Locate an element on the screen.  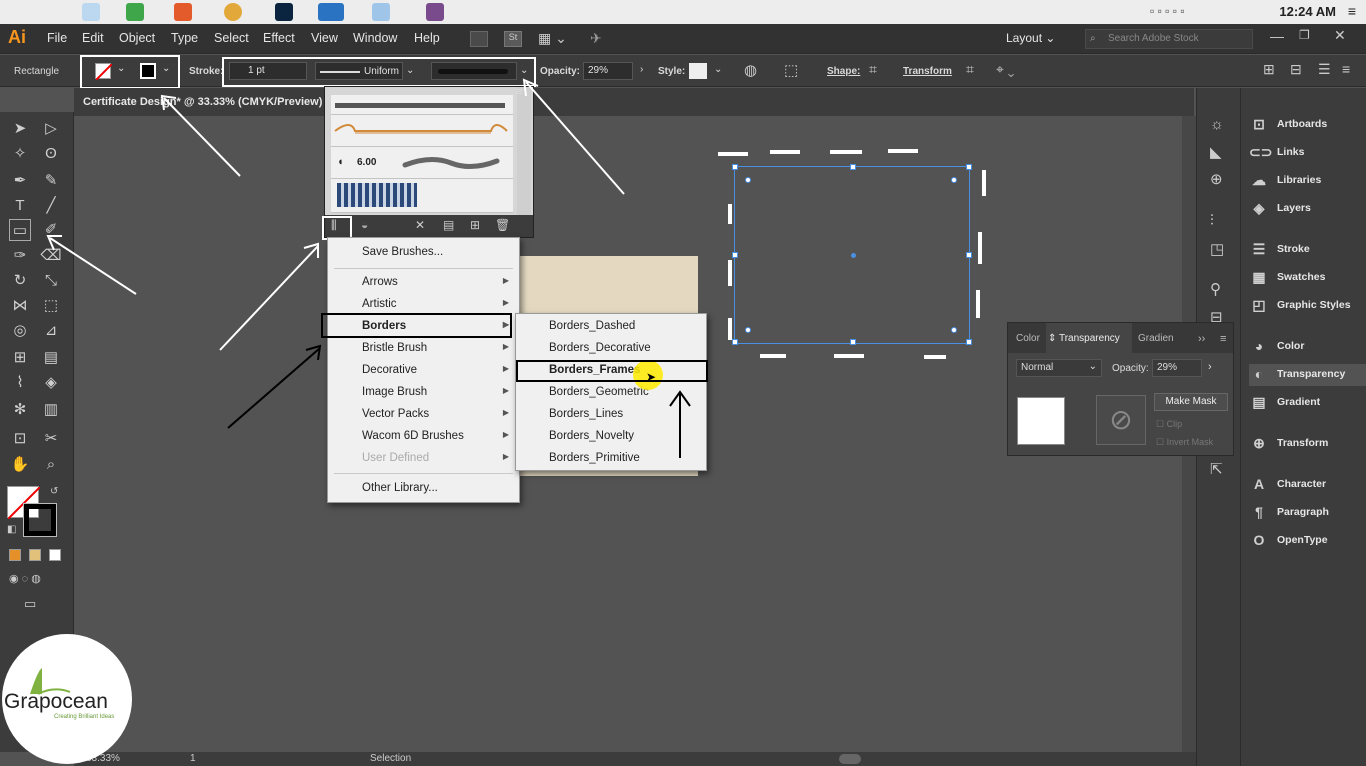
submenu-item-borders-lines: Borders_Lines is located at coordinates (611, 415).